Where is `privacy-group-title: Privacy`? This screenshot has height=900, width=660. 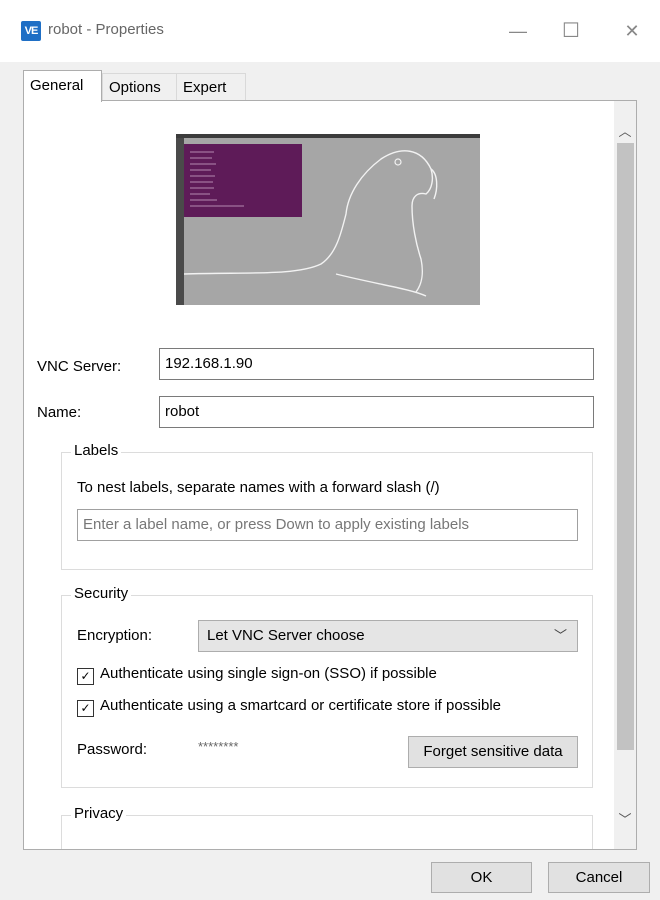
privacy-group-title: Privacy is located at coordinates (99, 813).